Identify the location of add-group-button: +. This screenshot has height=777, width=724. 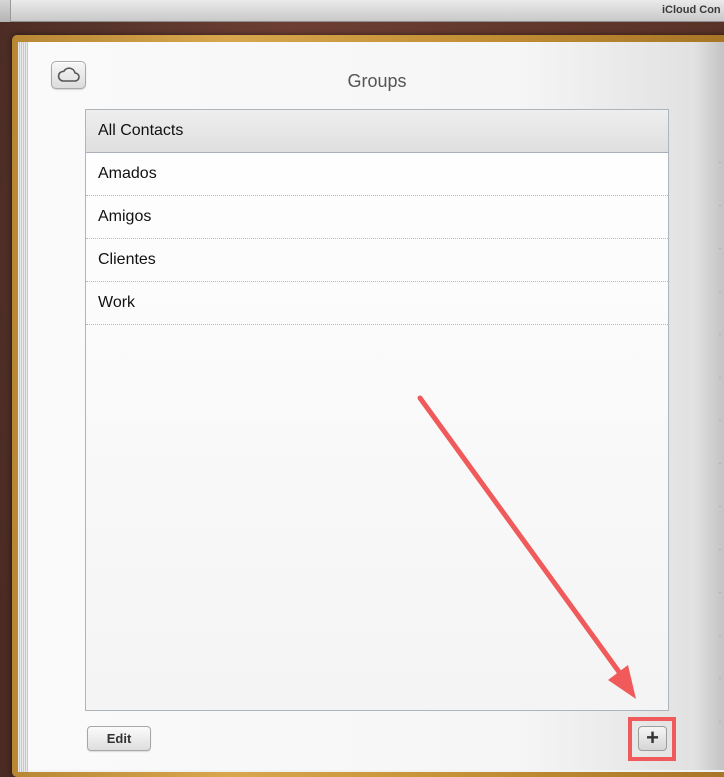
(652, 738).